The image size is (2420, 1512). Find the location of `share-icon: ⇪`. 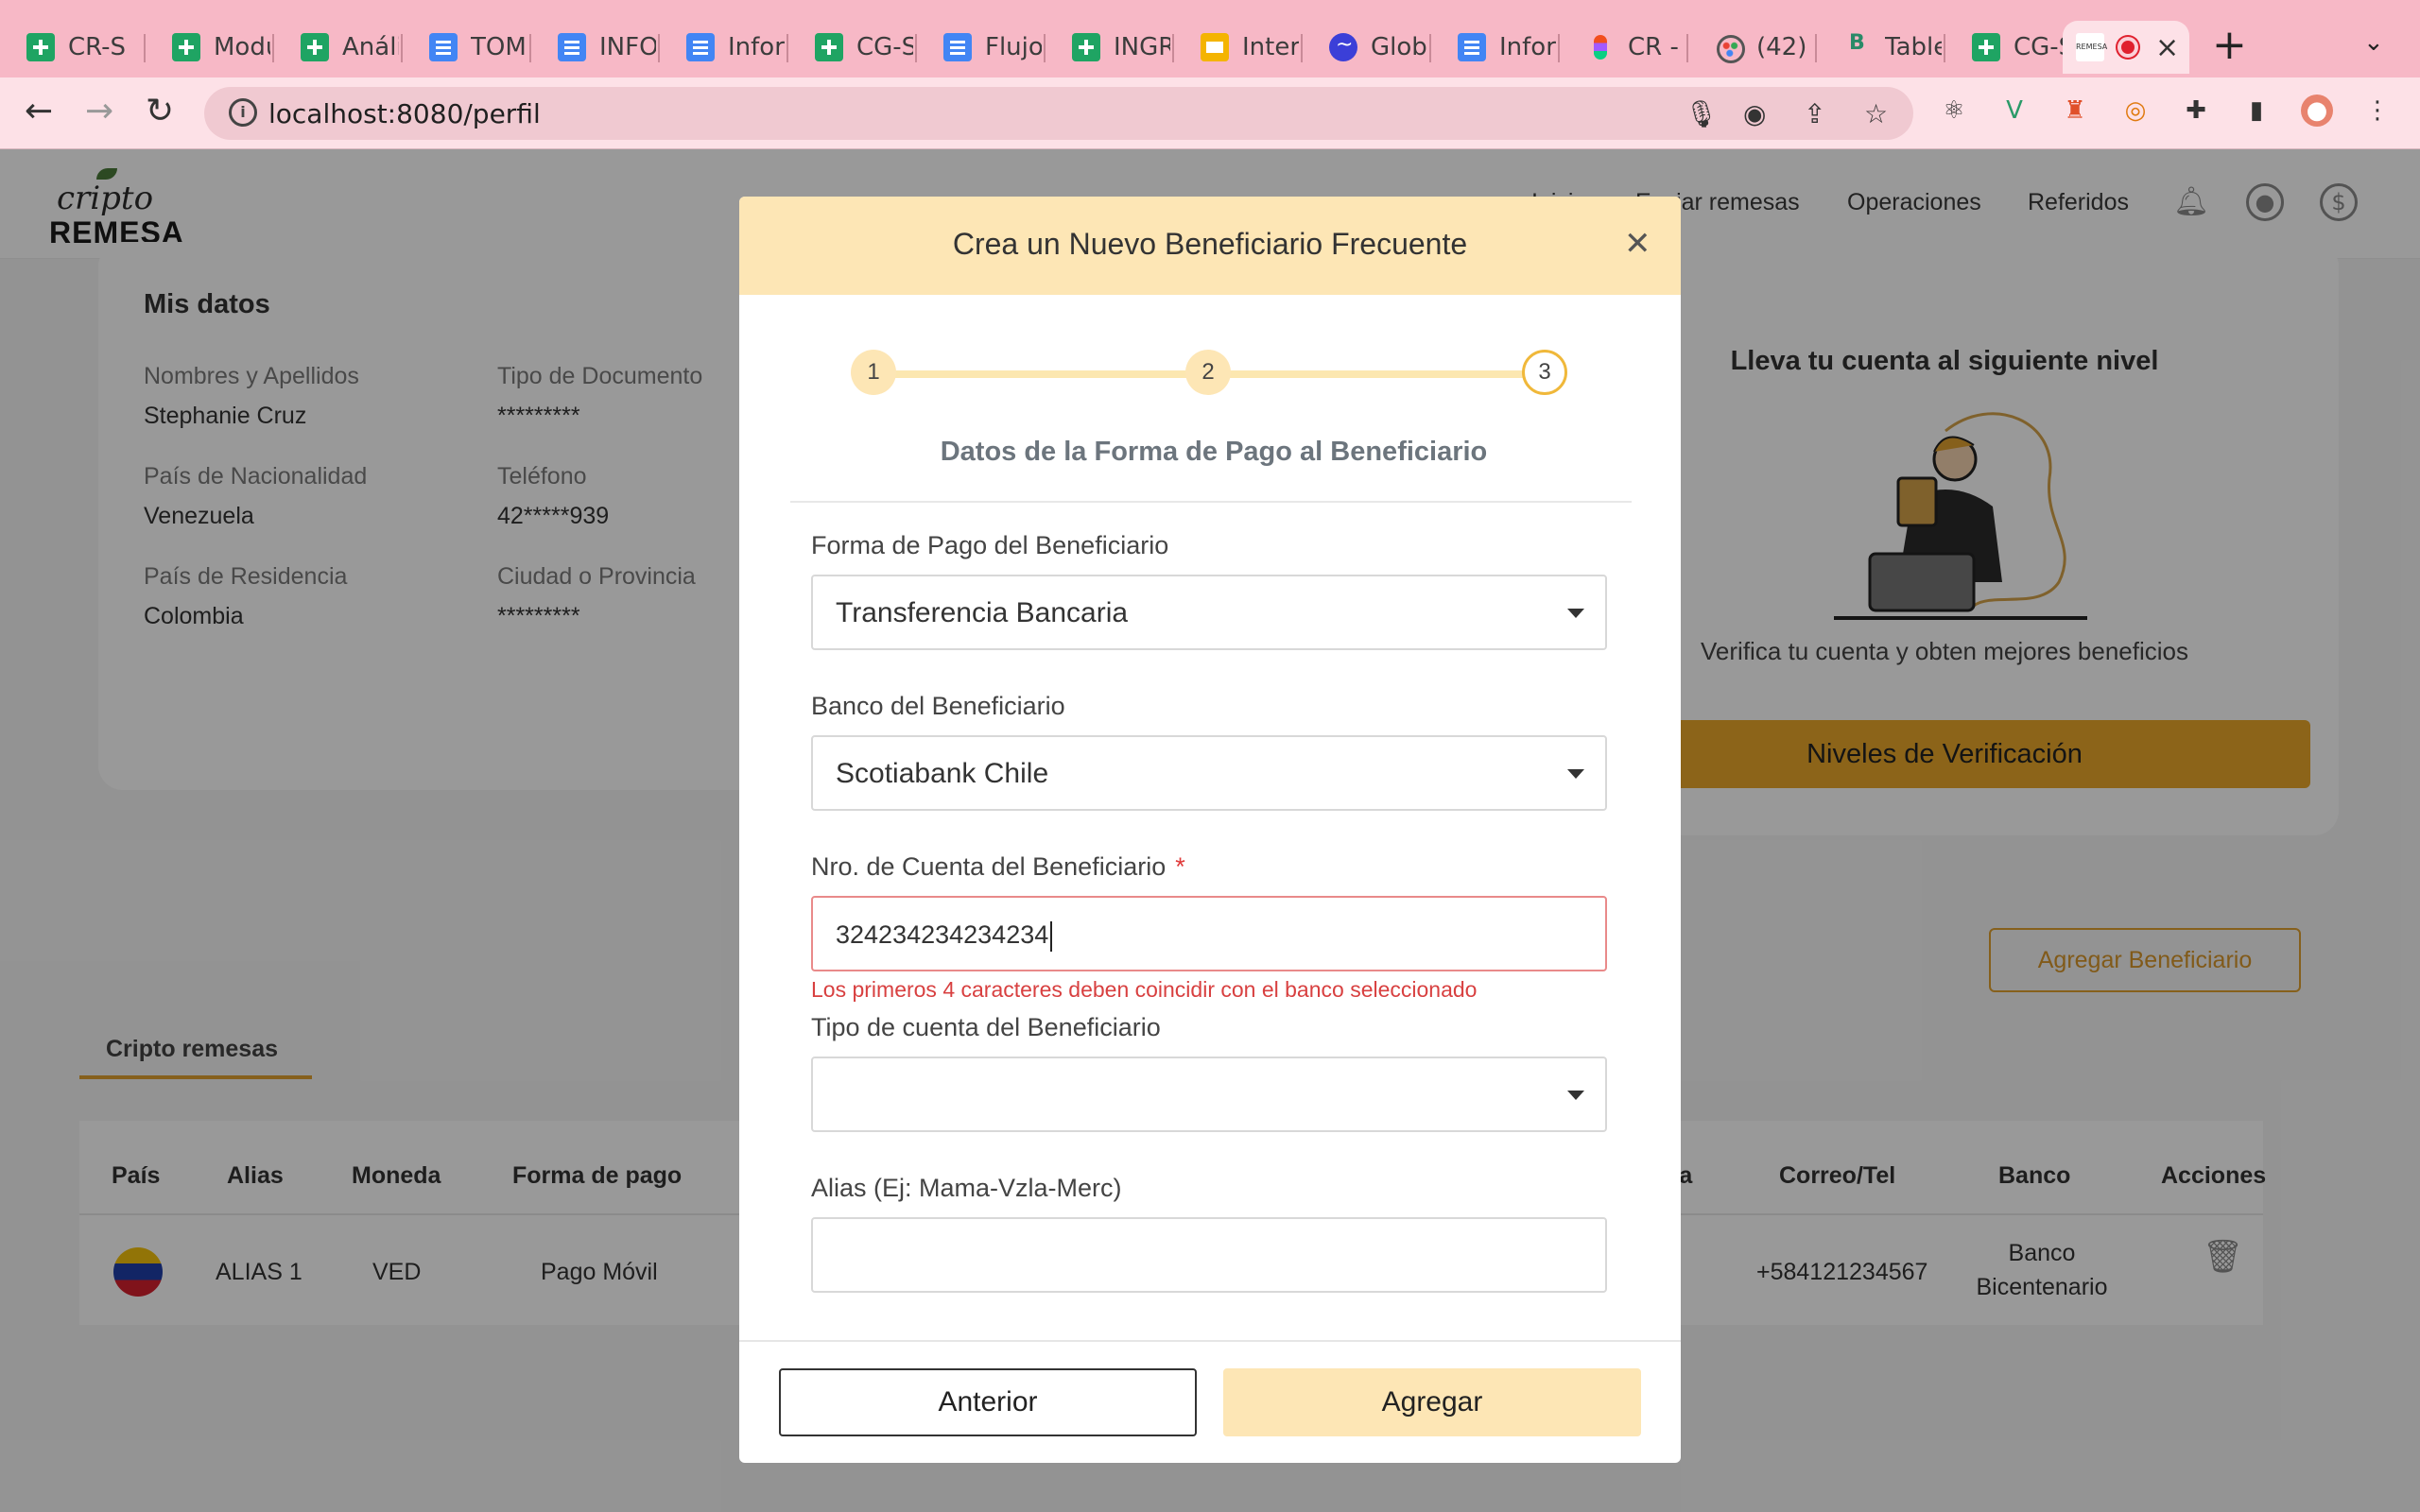

share-icon: ⇪ is located at coordinates (1815, 113).